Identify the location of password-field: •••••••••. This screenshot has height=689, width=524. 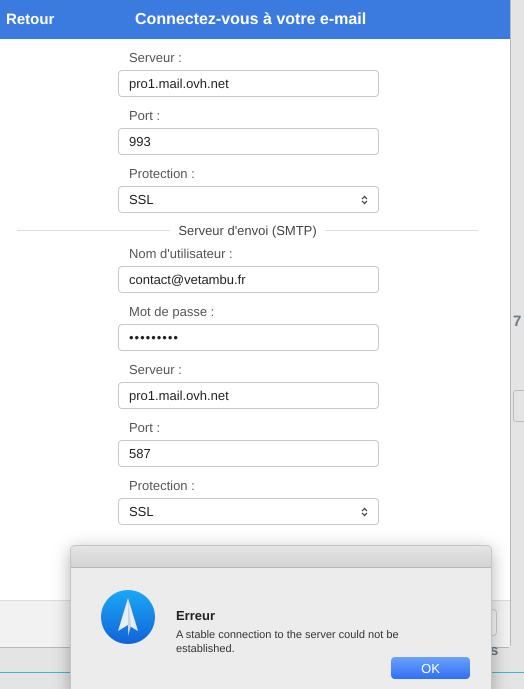
(248, 337).